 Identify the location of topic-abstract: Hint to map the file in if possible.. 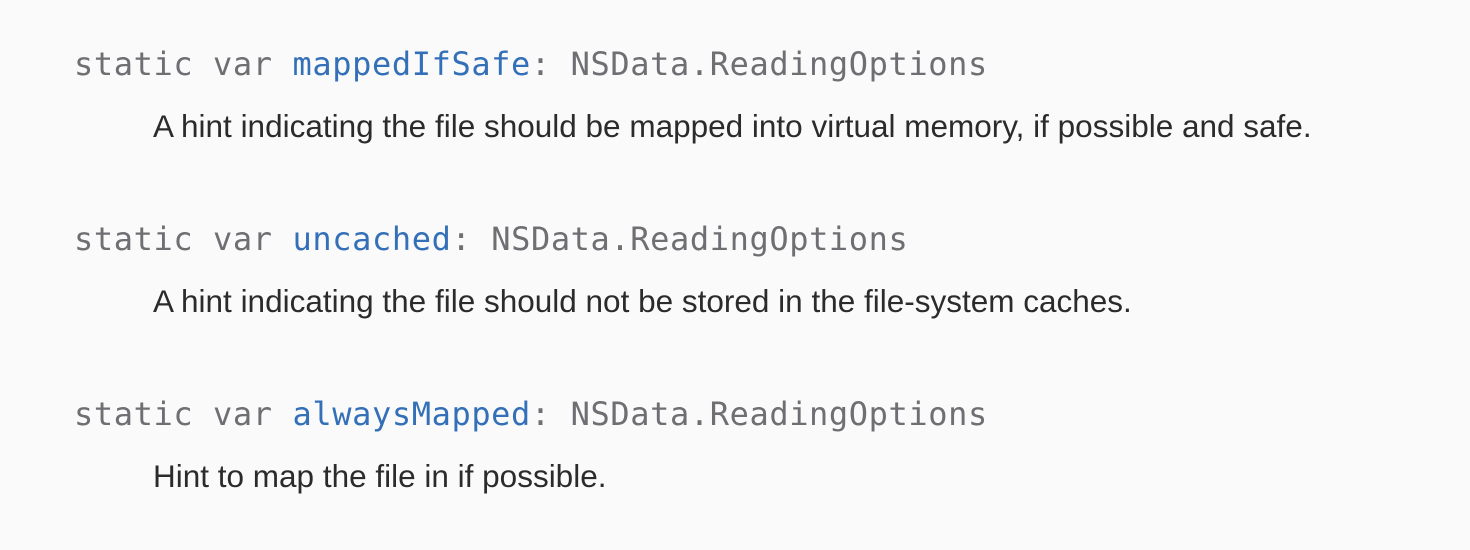
(380, 476).